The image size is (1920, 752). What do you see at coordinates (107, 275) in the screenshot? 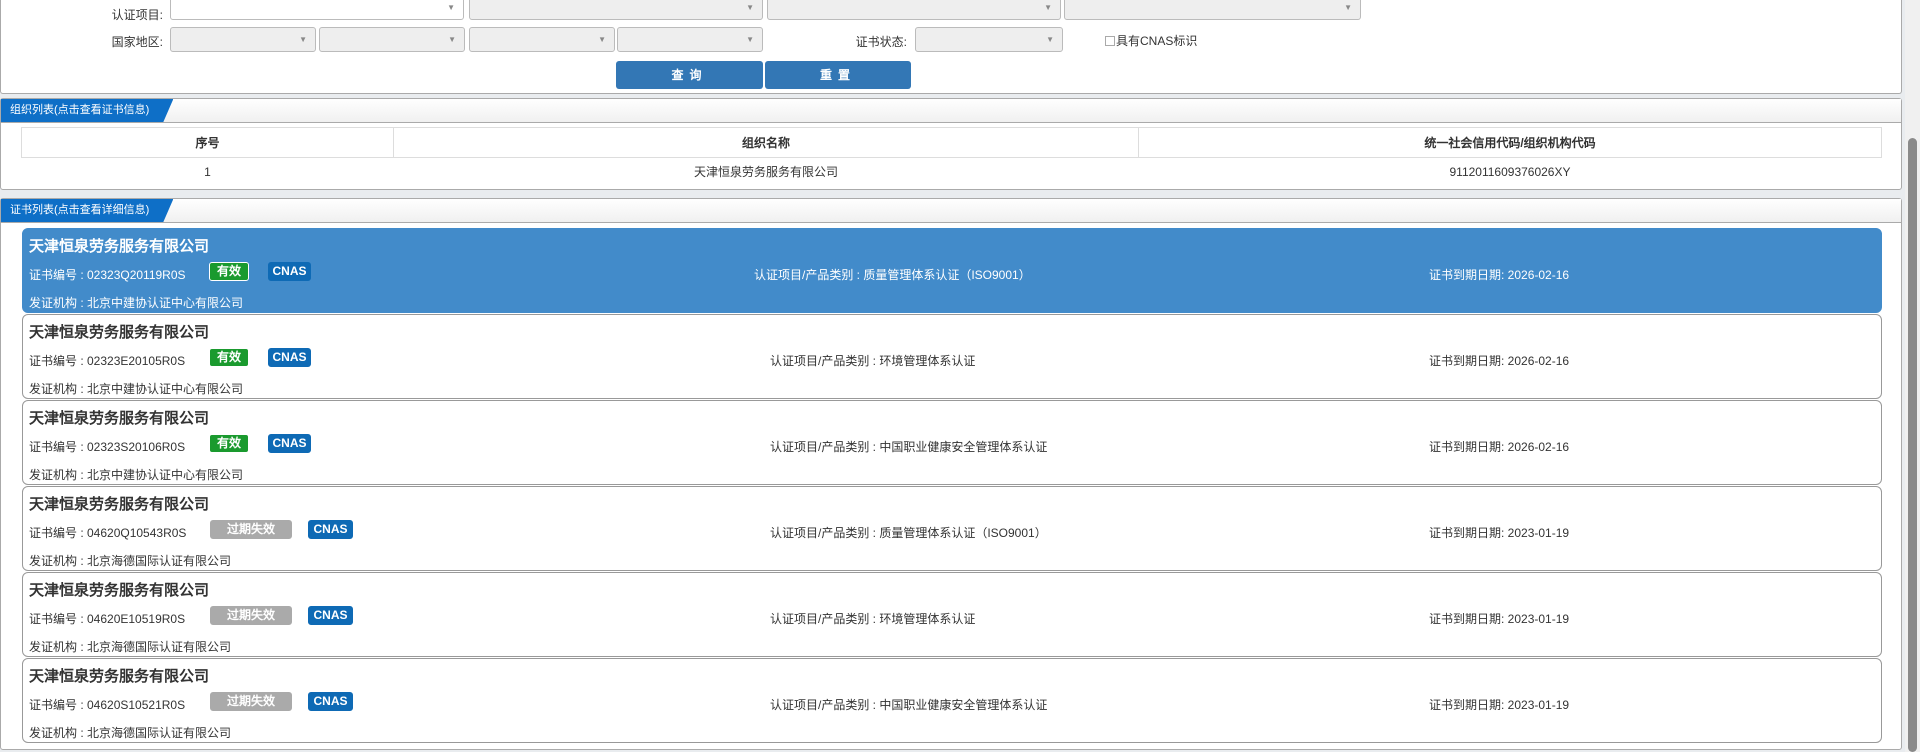
I see `cert-number: 证书编号 : 02323Q20119R0S` at bounding box center [107, 275].